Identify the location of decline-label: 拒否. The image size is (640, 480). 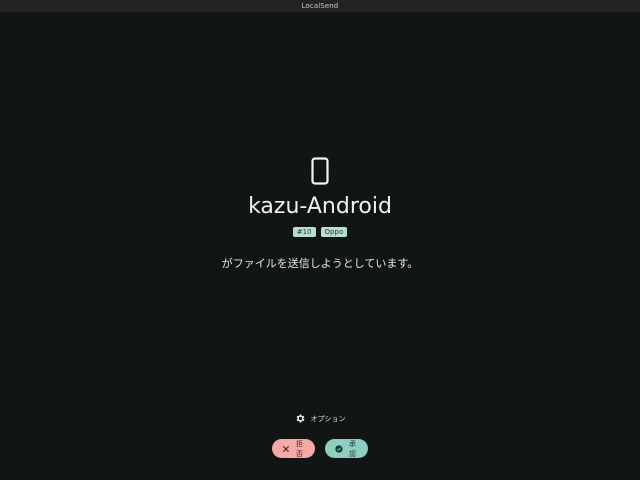
(299, 448).